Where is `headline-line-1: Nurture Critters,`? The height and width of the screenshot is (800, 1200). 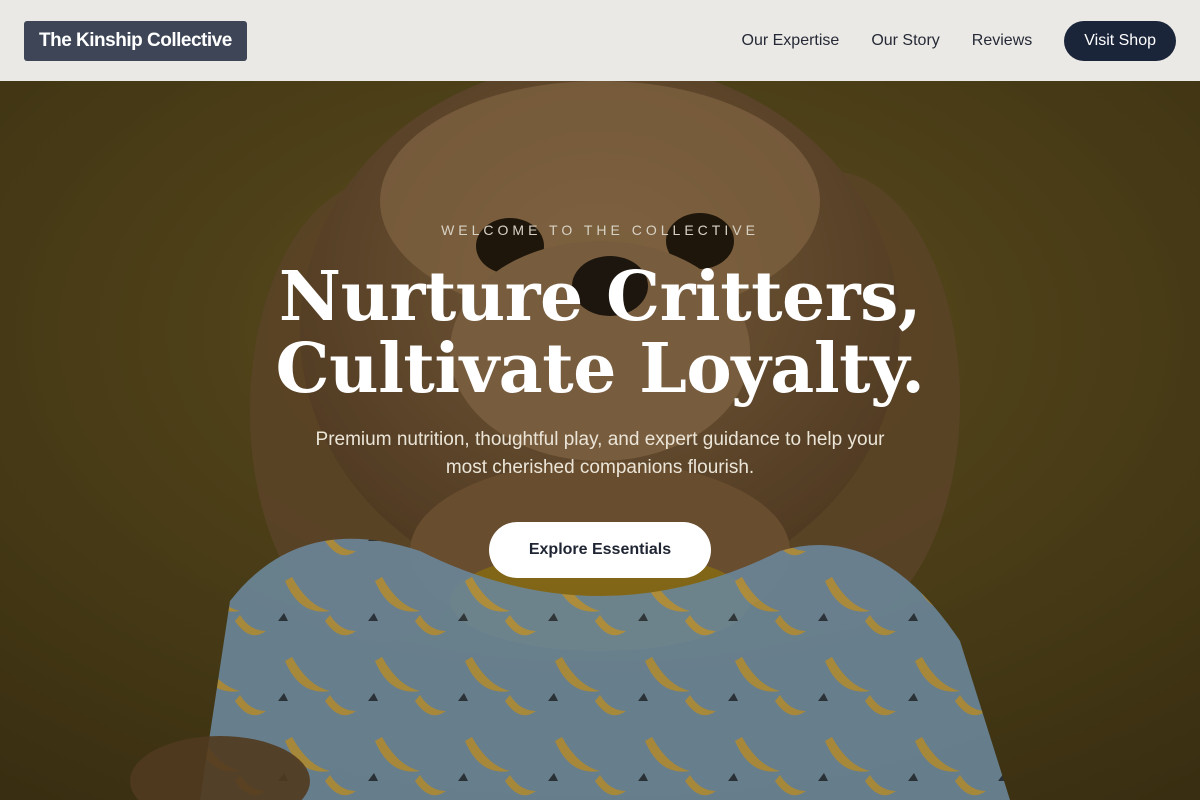 headline-line-1: Nurture Critters, is located at coordinates (600, 297).